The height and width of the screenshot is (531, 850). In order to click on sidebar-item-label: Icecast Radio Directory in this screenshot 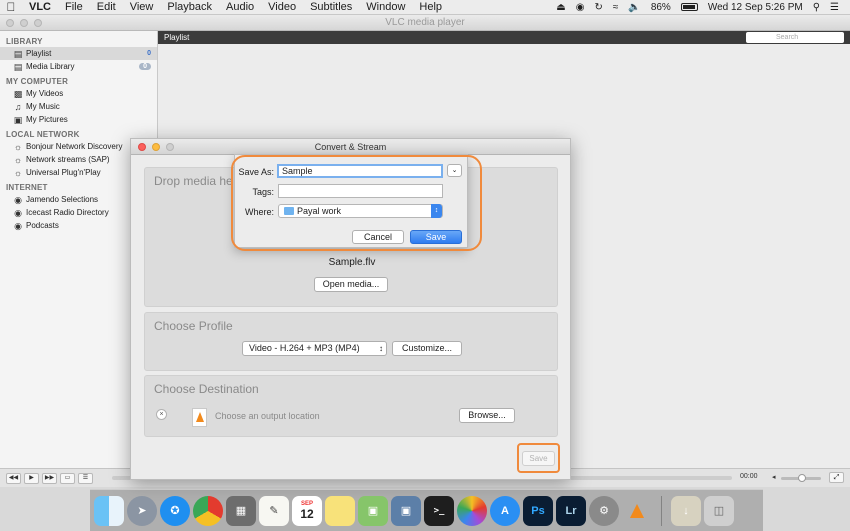, I will do `click(67, 212)`.